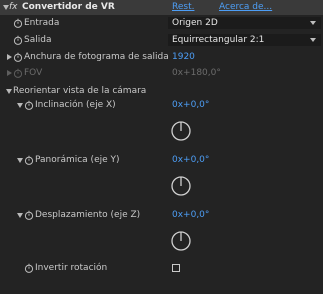  I want to click on param-label: Invertir rotación, so click(71, 268).